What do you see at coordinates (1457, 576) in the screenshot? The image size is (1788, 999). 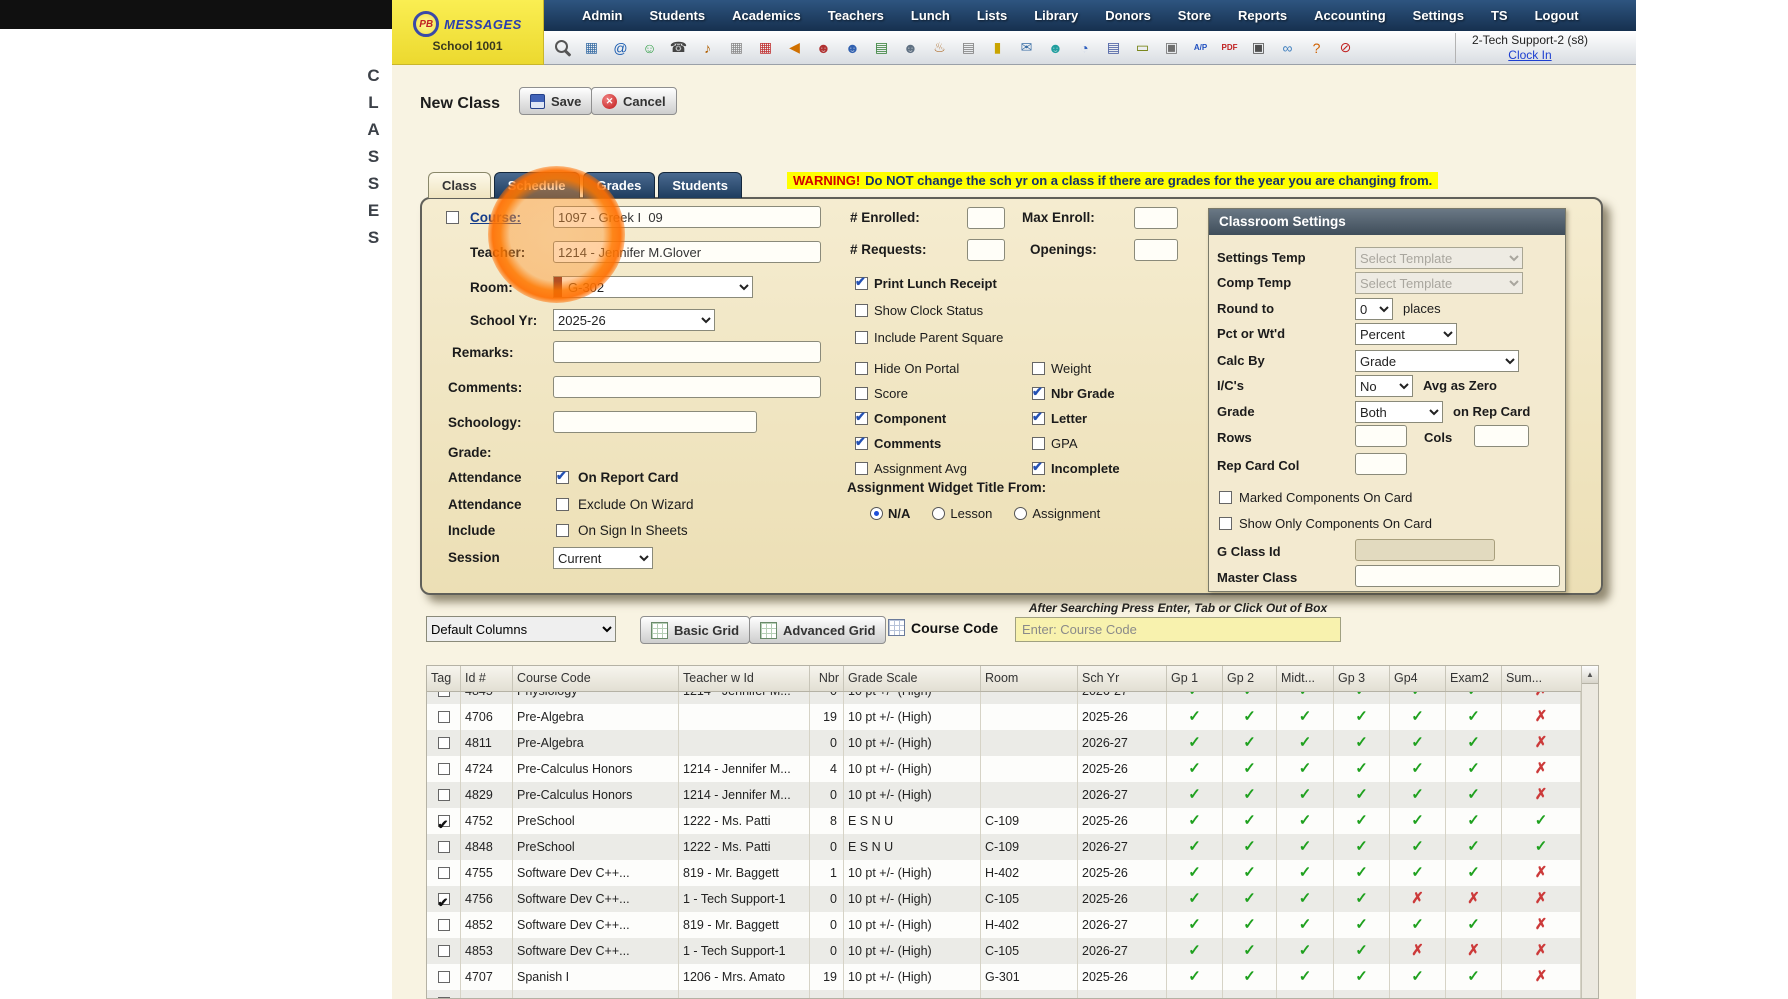 I see `master-class-input` at bounding box center [1457, 576].